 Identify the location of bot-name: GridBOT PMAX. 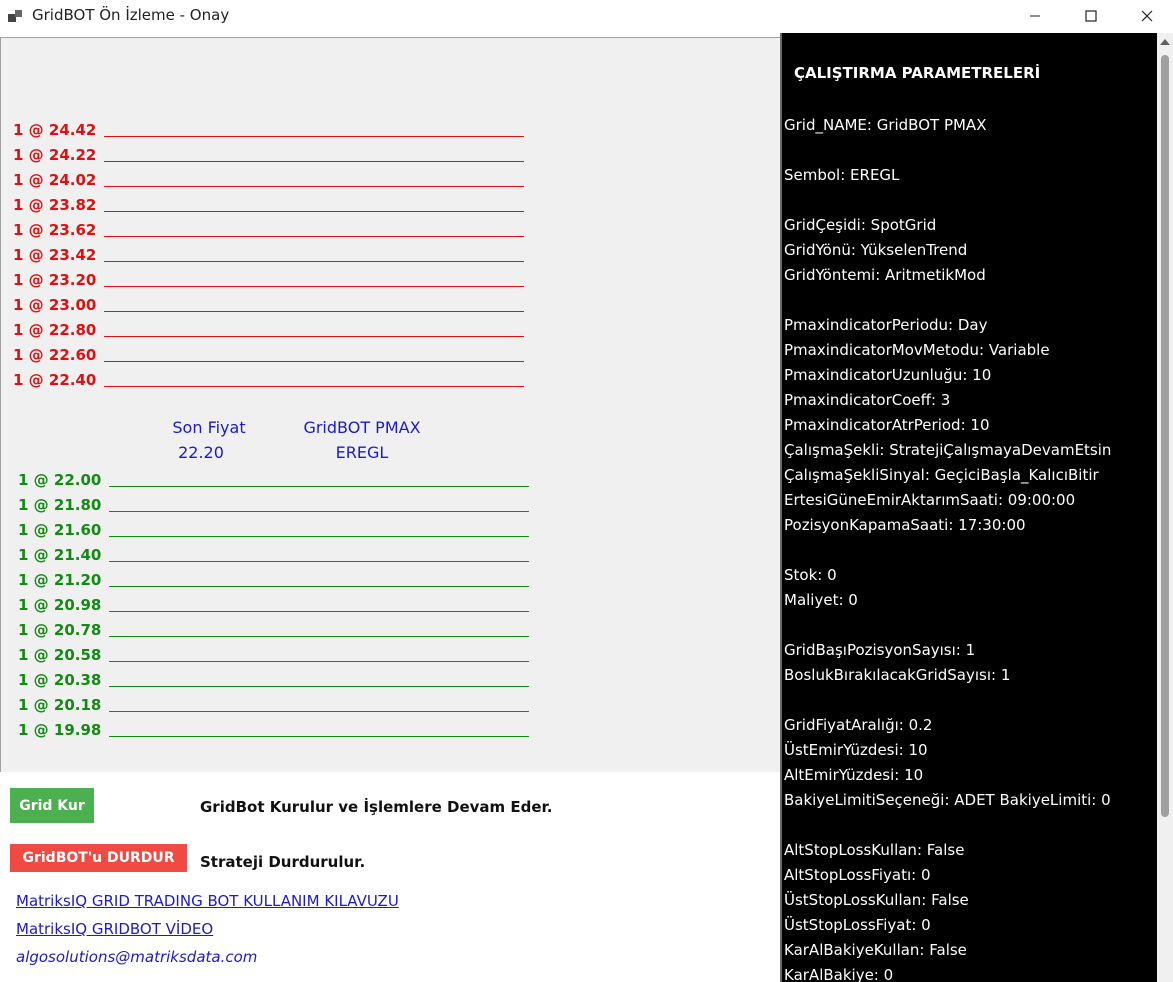
(362, 427).